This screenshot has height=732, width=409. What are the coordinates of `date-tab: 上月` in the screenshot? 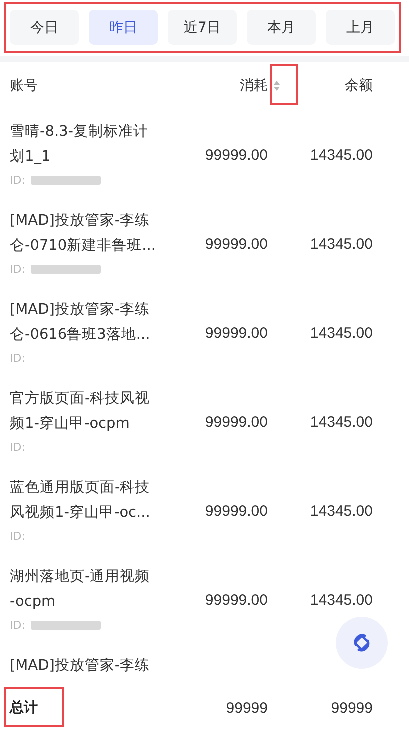 It's located at (360, 27).